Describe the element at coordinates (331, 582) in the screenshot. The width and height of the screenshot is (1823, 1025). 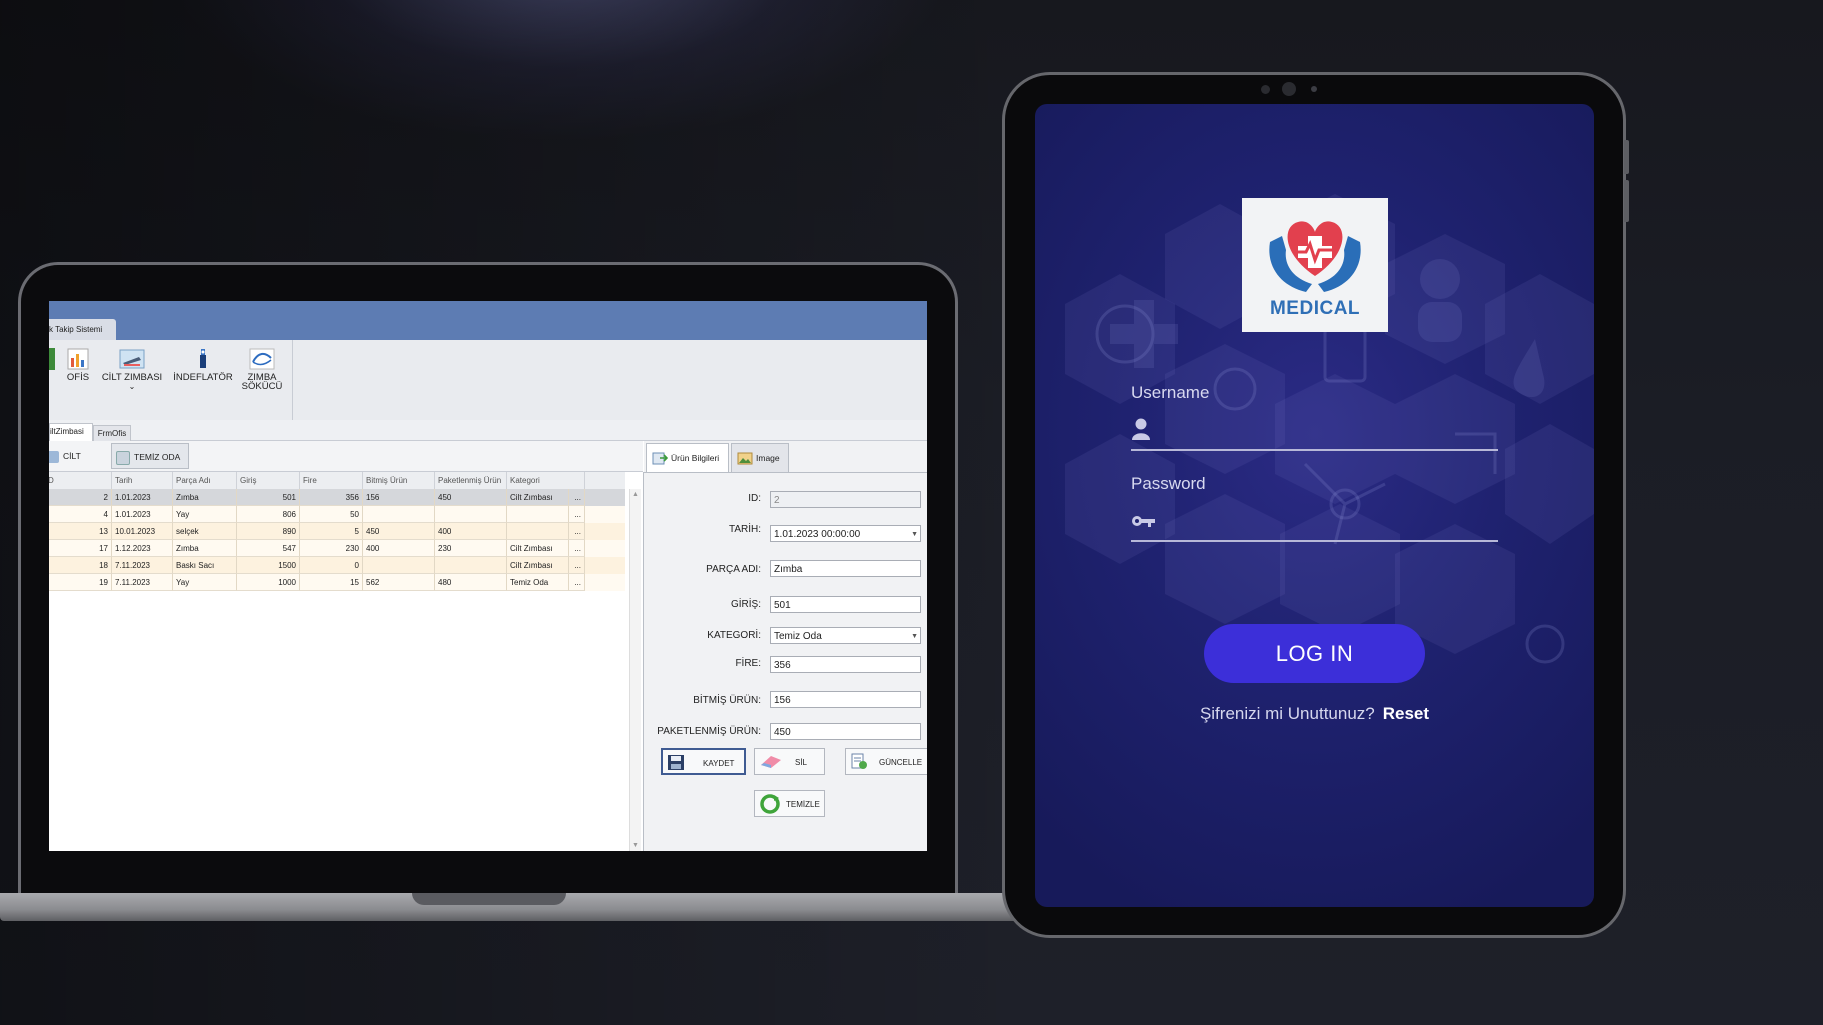
I see `cell-fire: 15` at that location.